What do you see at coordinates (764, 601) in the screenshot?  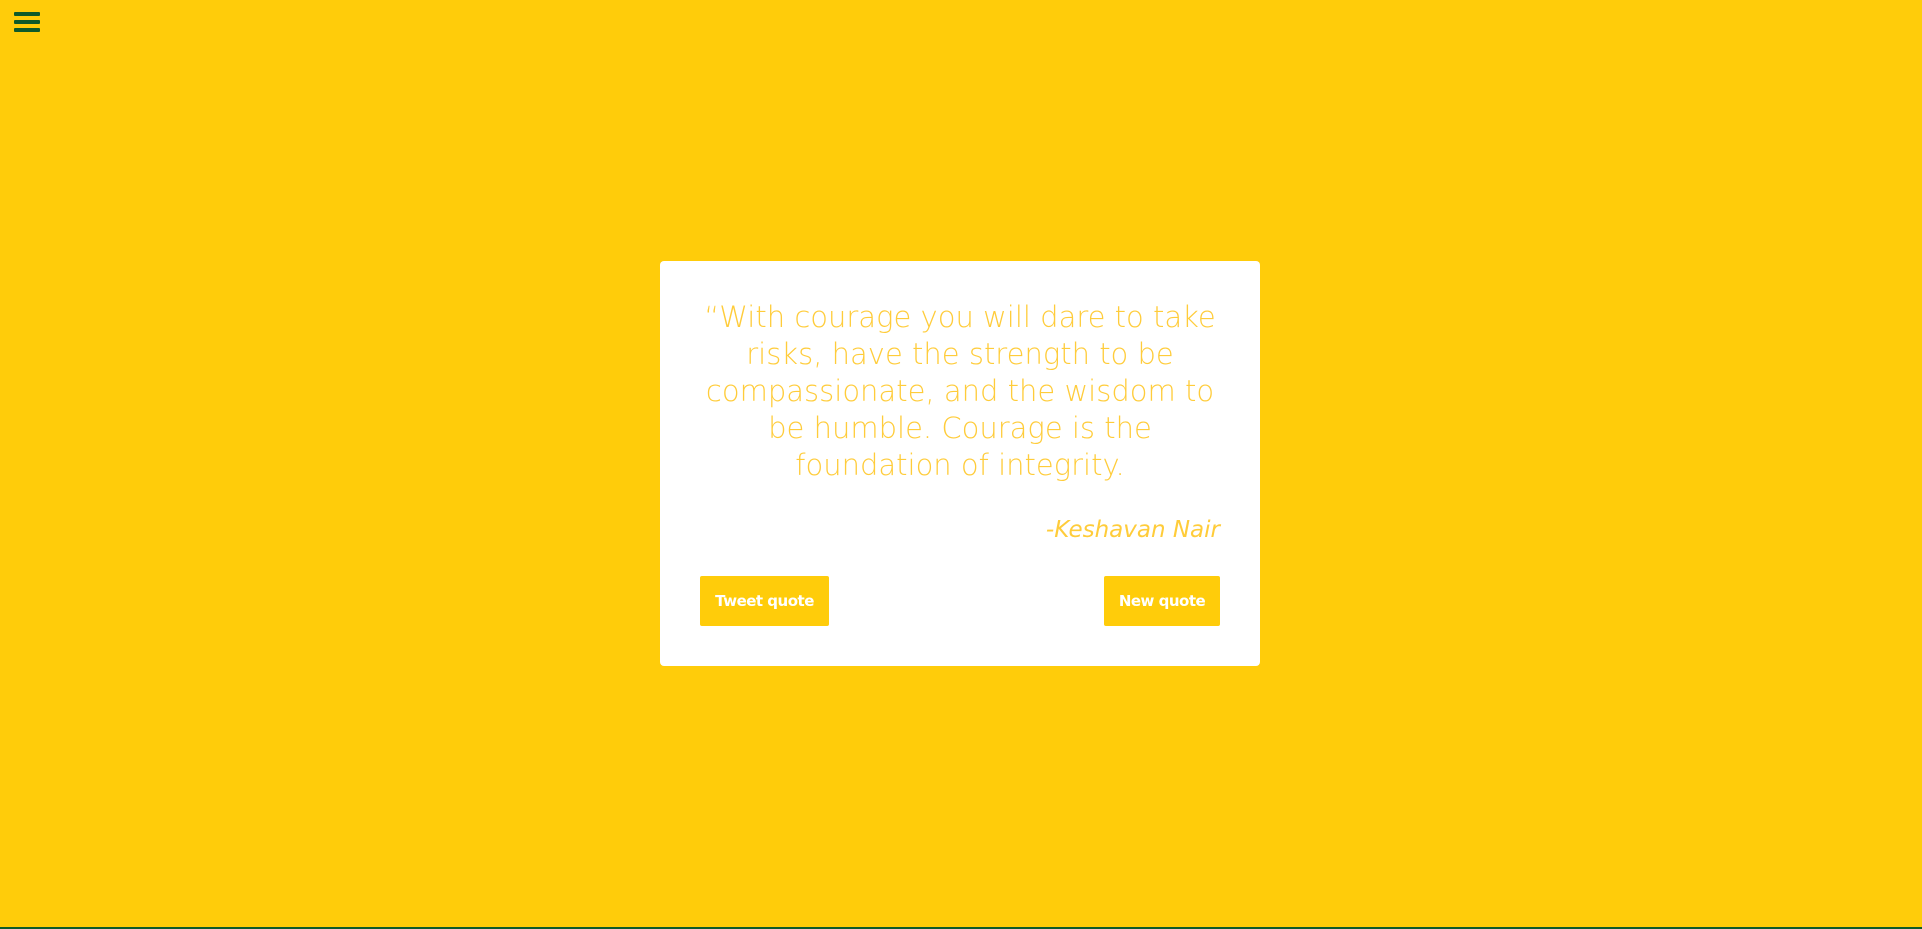 I see `tweet-quote-button: Tweet quote` at bounding box center [764, 601].